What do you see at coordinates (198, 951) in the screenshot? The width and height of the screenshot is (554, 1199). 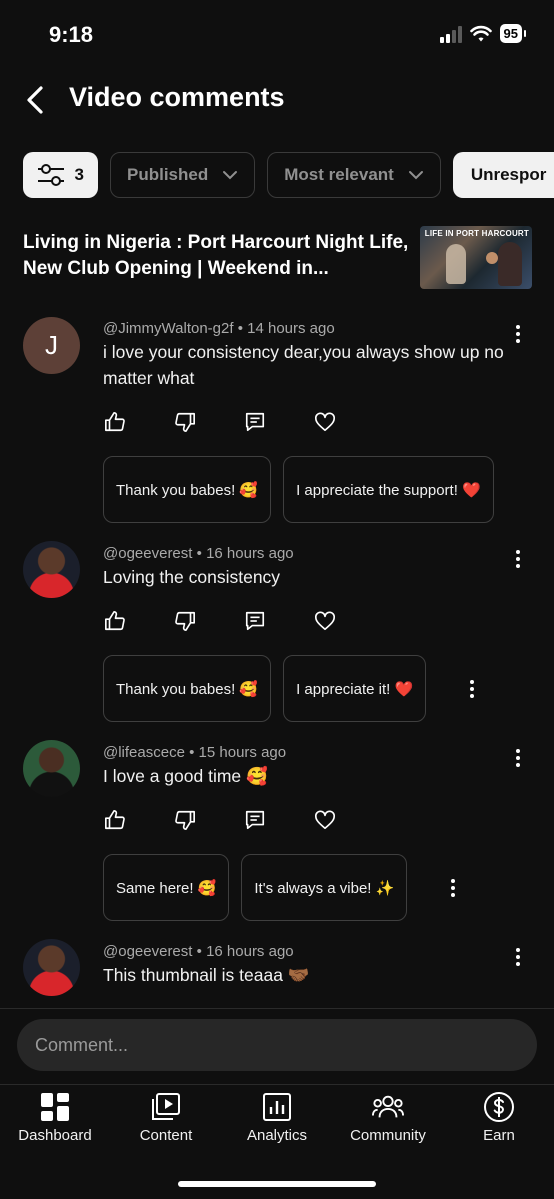 I see `comment-meta: @ogeeverest • 16 hours ago` at bounding box center [198, 951].